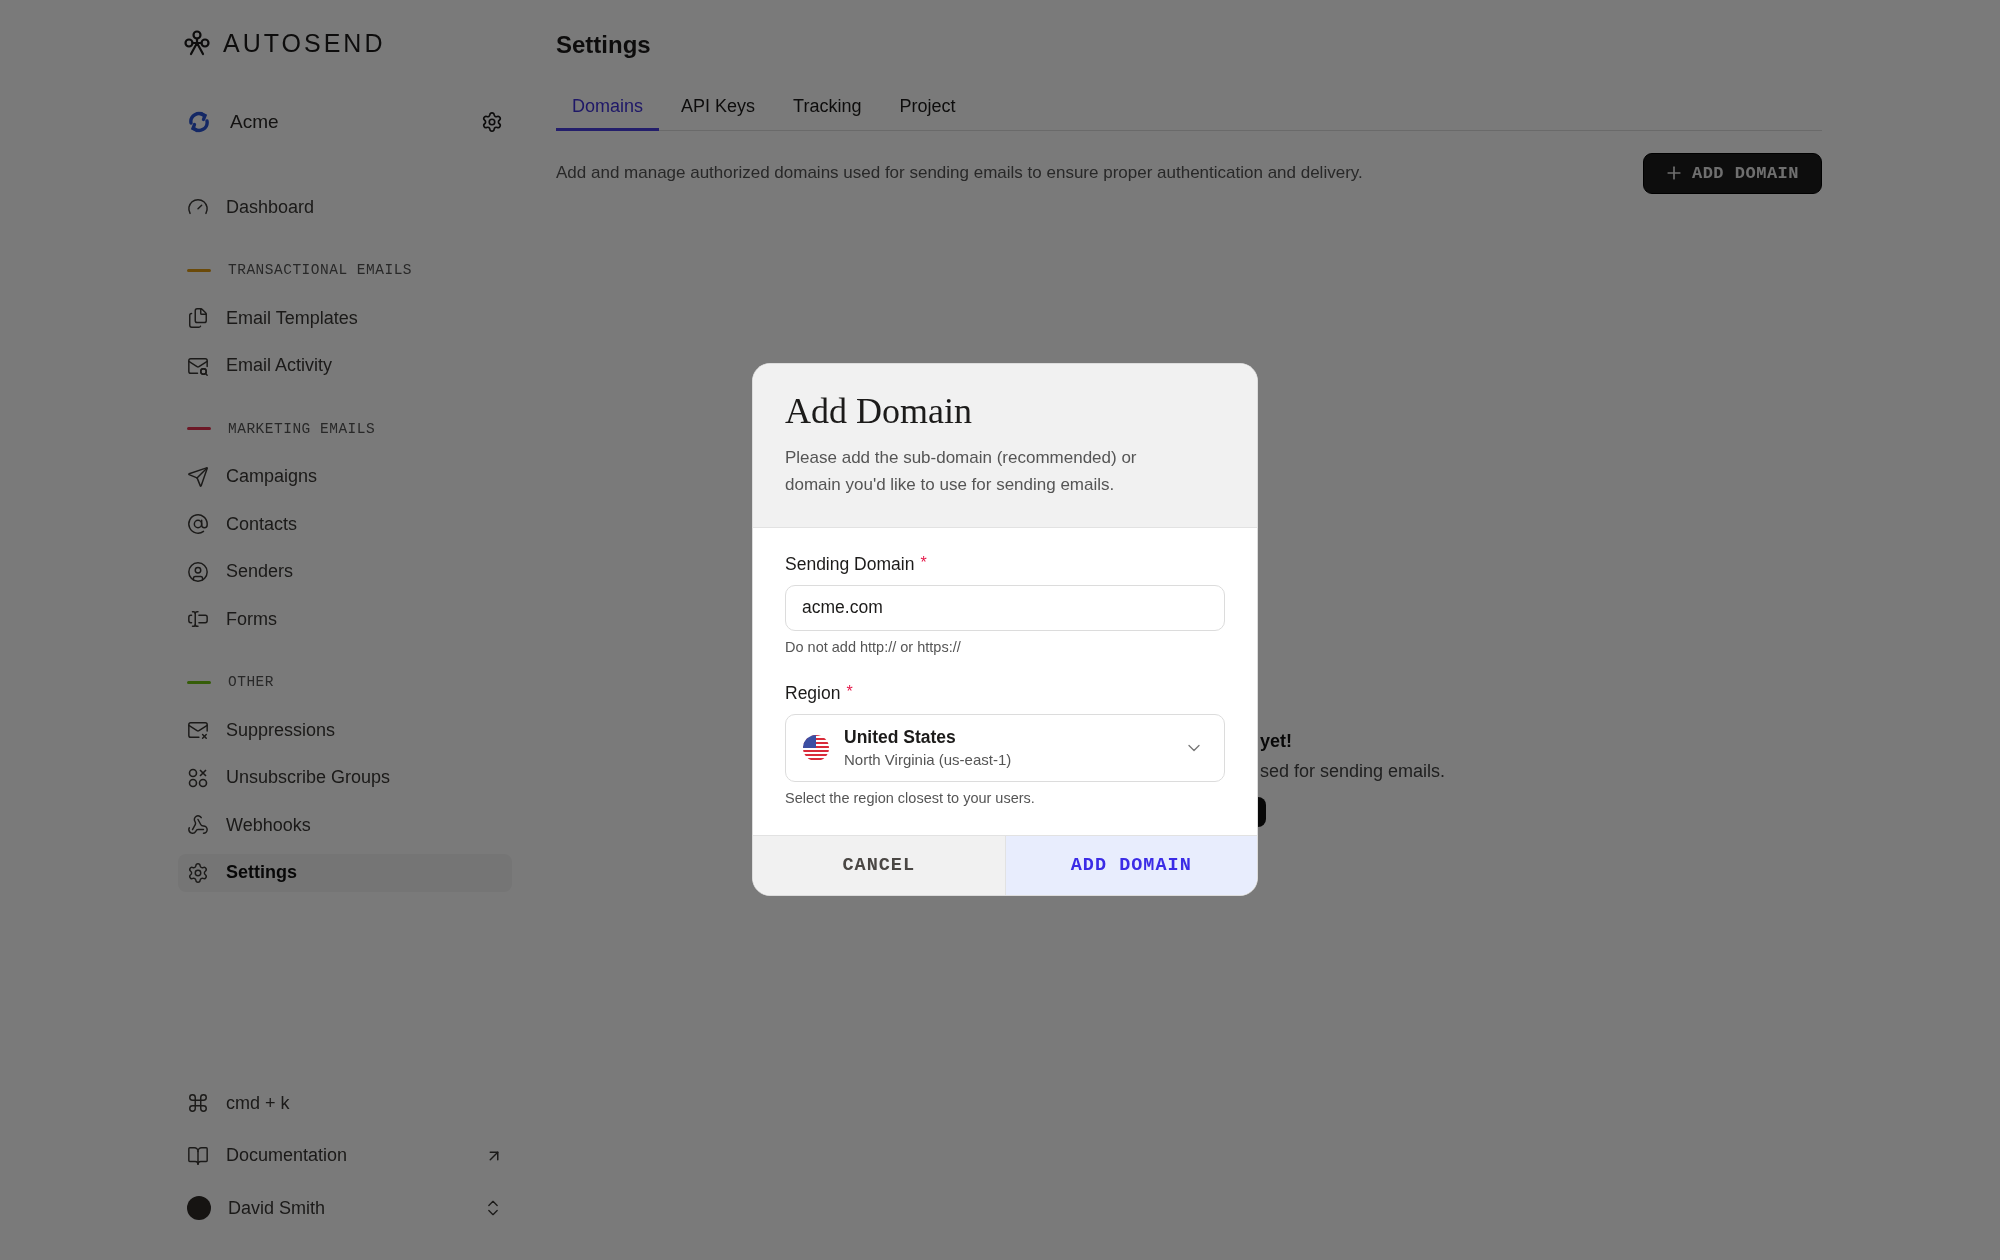  Describe the element at coordinates (198, 619) in the screenshot. I see `text-input-icon` at that location.